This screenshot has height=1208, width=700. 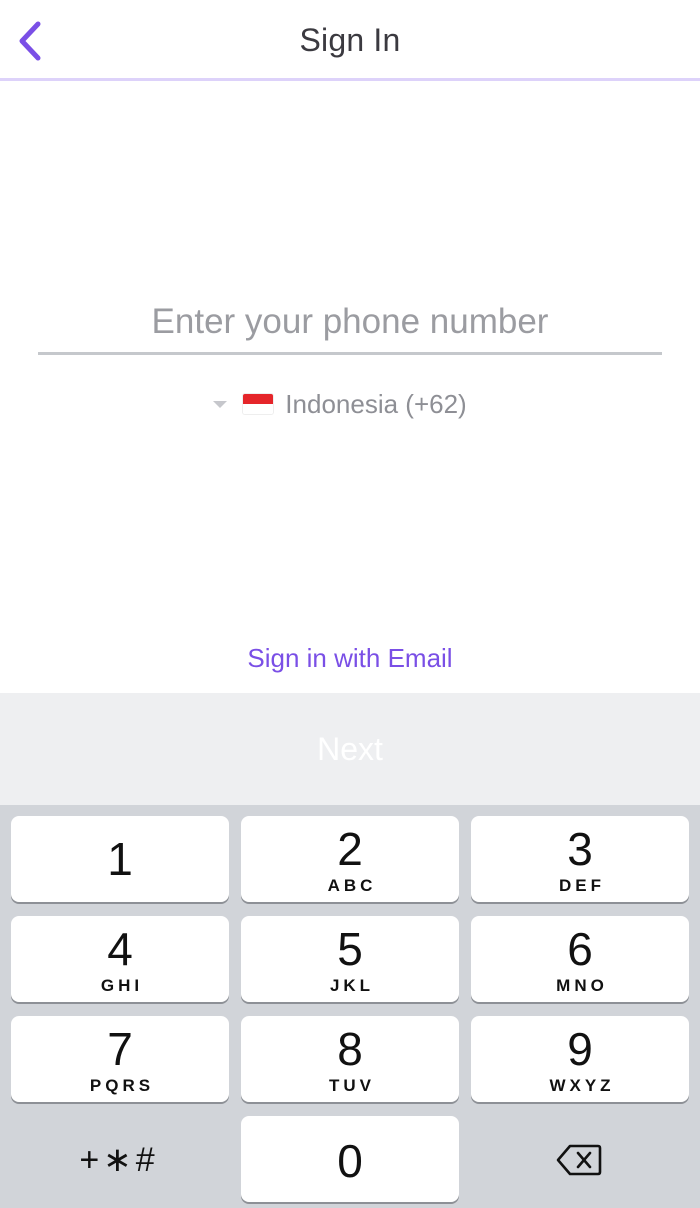 What do you see at coordinates (350, 749) in the screenshot?
I see `next-button: Next` at bounding box center [350, 749].